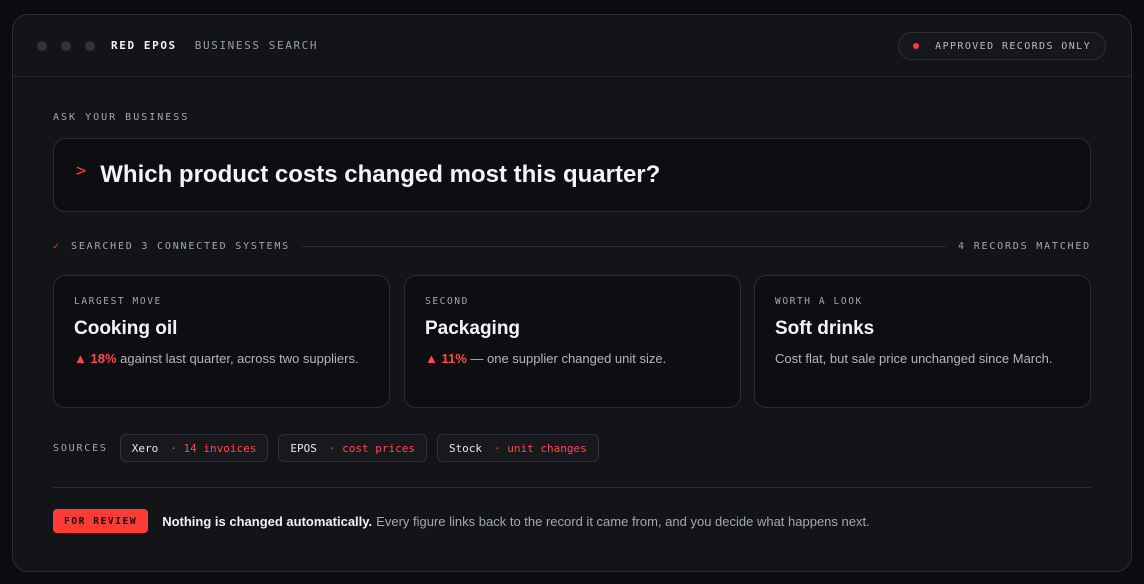 The height and width of the screenshot is (584, 1144). I want to click on source-chip-stock: Stock · unit changes, so click(517, 448).